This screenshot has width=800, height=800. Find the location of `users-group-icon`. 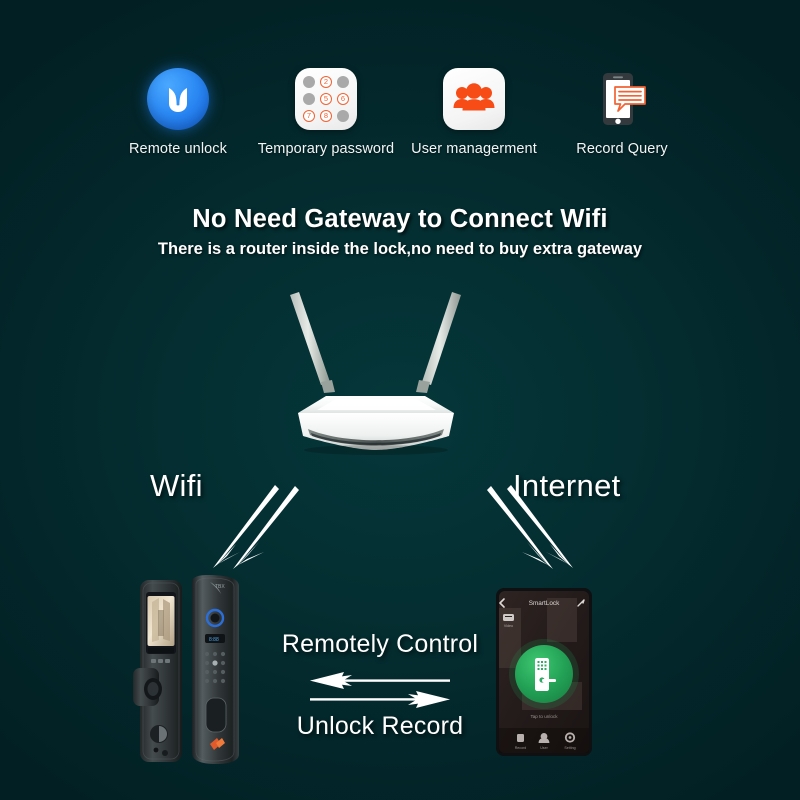

users-group-icon is located at coordinates (474, 99).